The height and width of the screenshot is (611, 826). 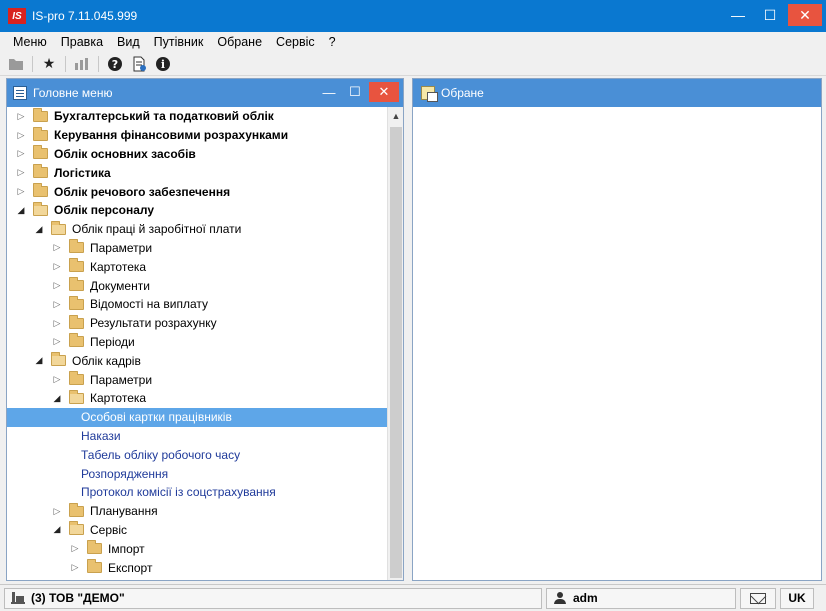 What do you see at coordinates (205, 93) in the screenshot?
I see `main-menu-header: Головне меню — ☐ ✕` at bounding box center [205, 93].